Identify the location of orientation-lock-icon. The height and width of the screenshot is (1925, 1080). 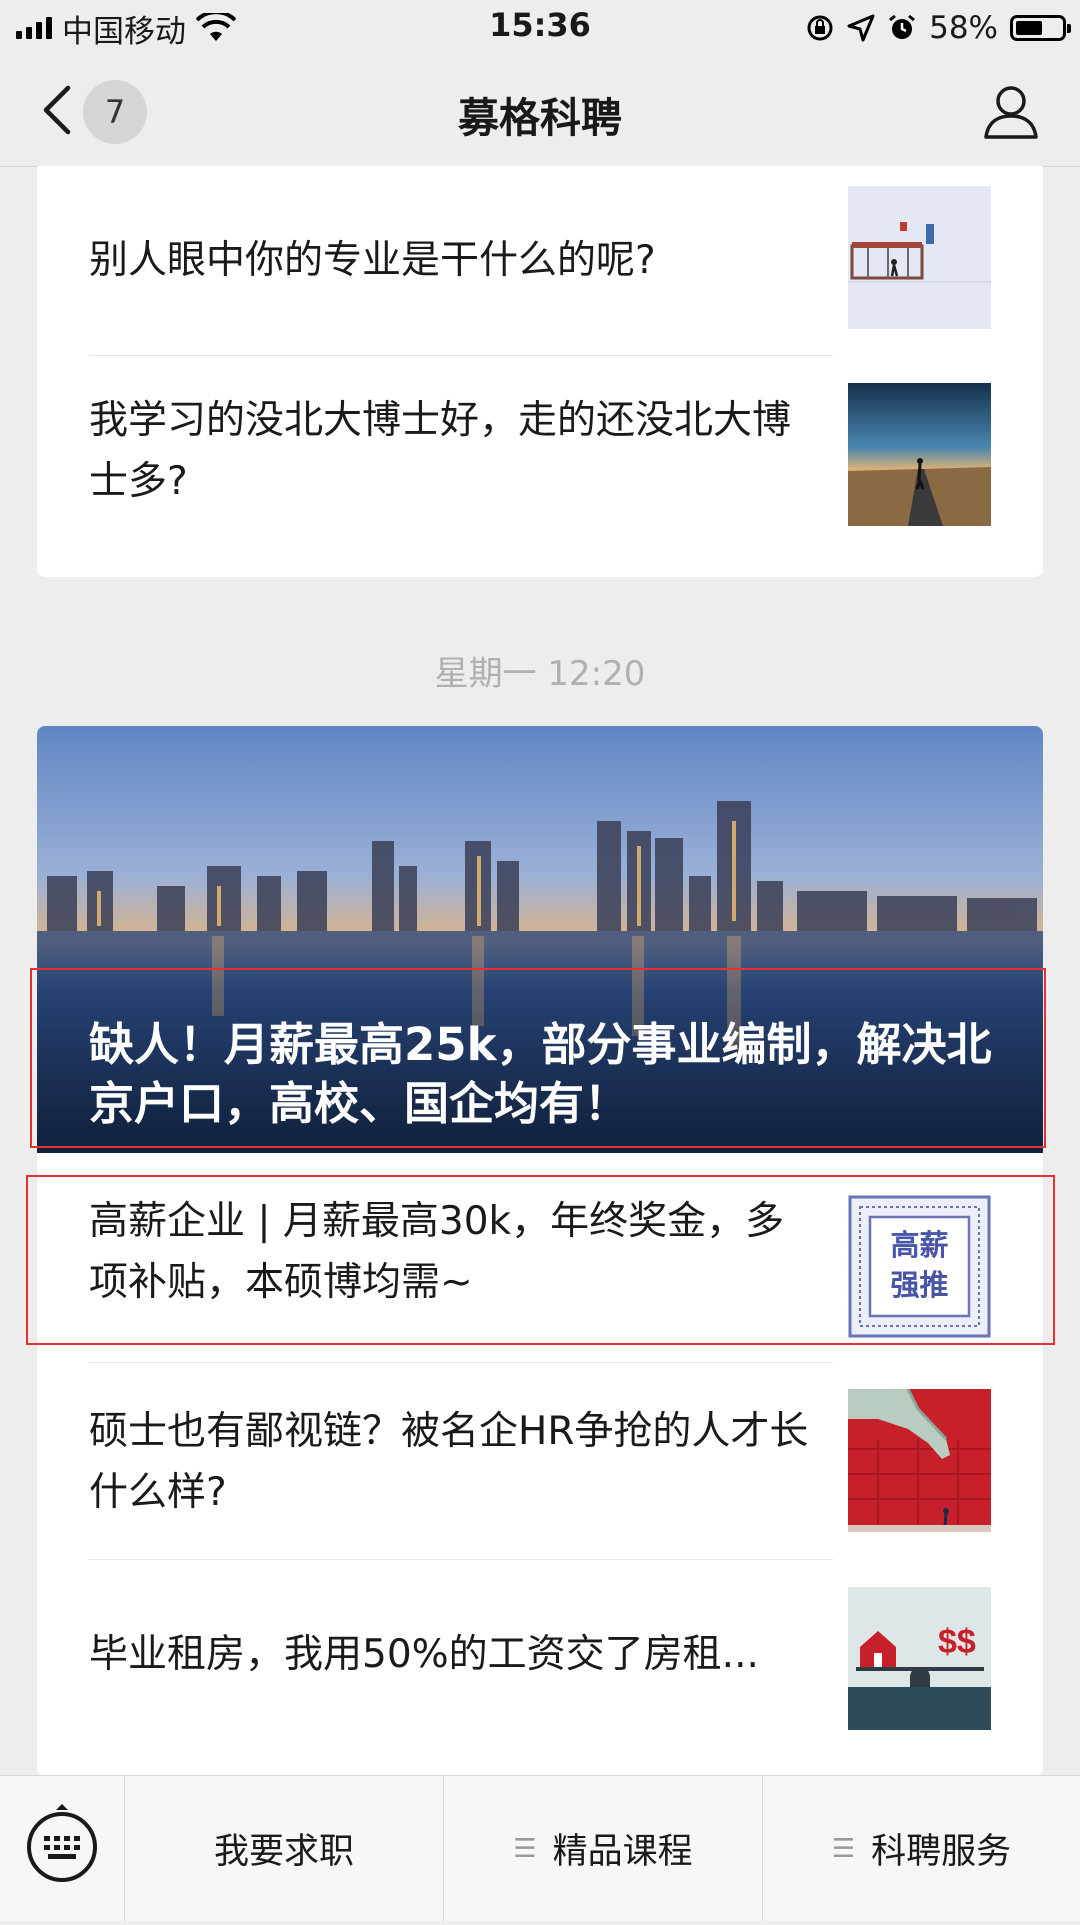
(820, 28).